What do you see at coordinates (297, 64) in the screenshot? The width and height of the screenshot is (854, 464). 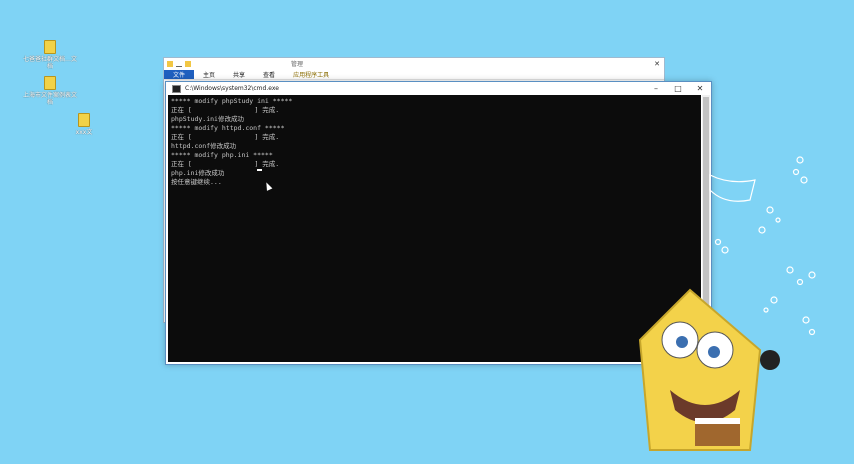 I see `explorer-title: 管理` at bounding box center [297, 64].